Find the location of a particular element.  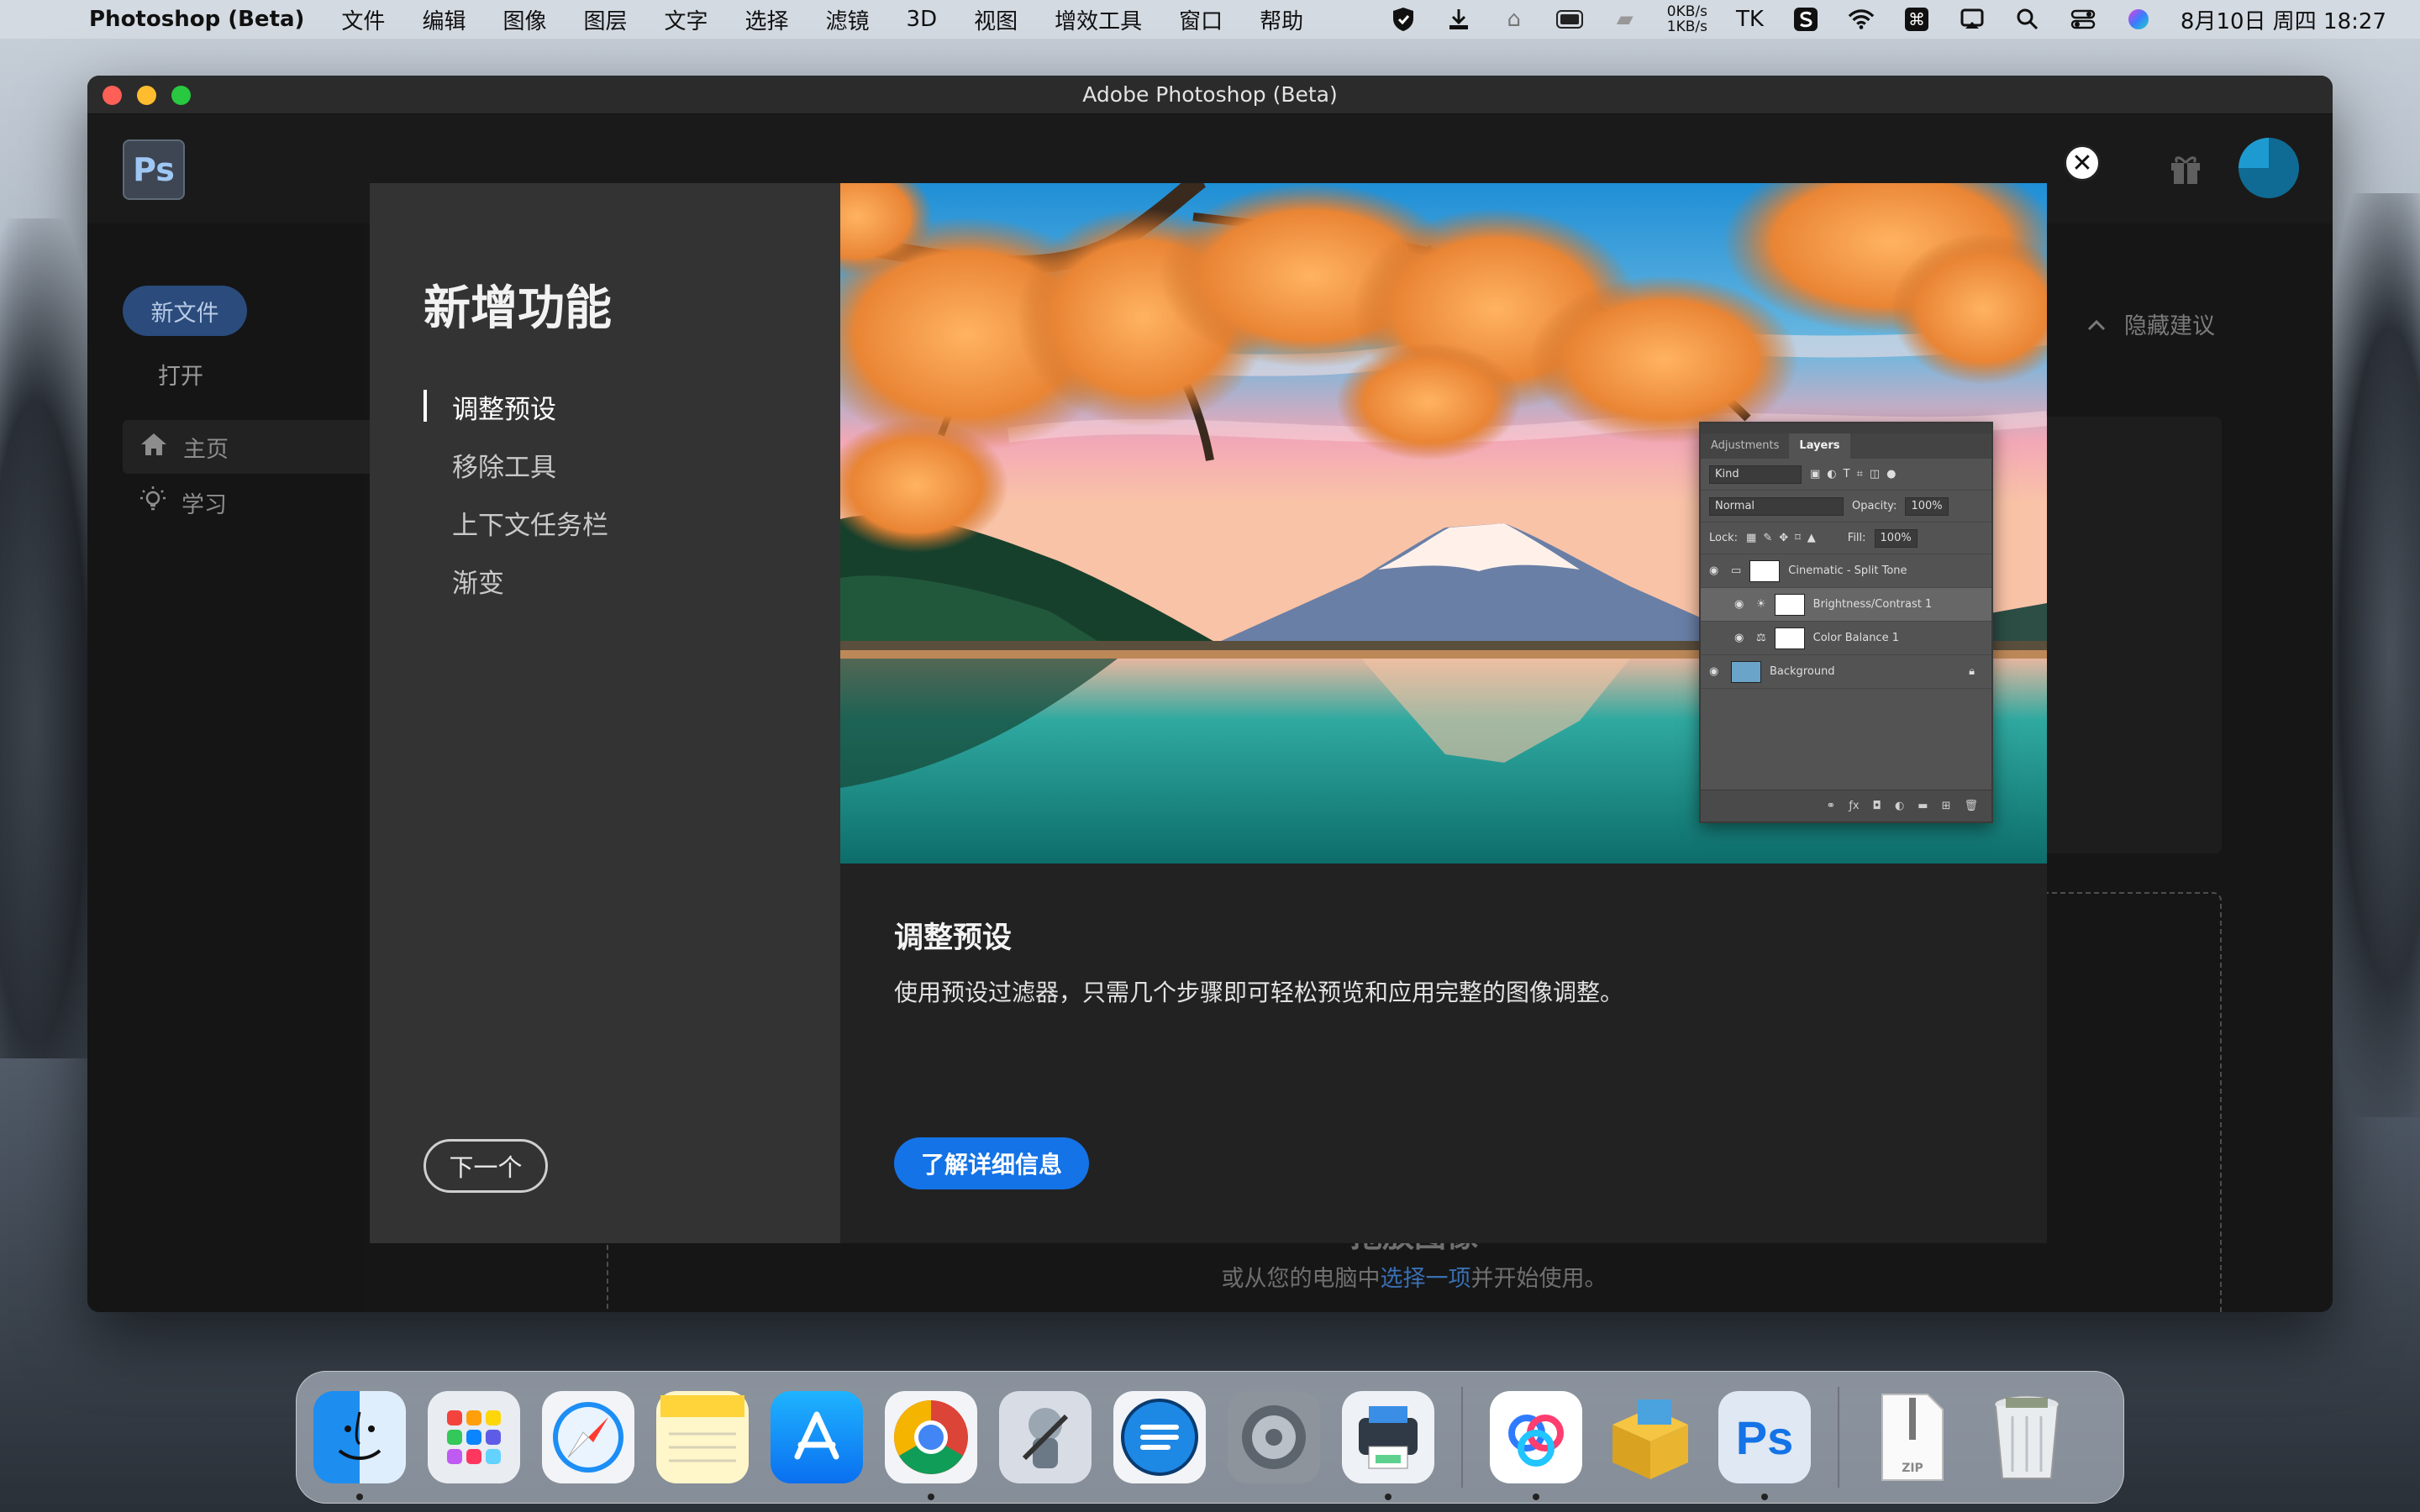

dock-app-store is located at coordinates (817, 1437).